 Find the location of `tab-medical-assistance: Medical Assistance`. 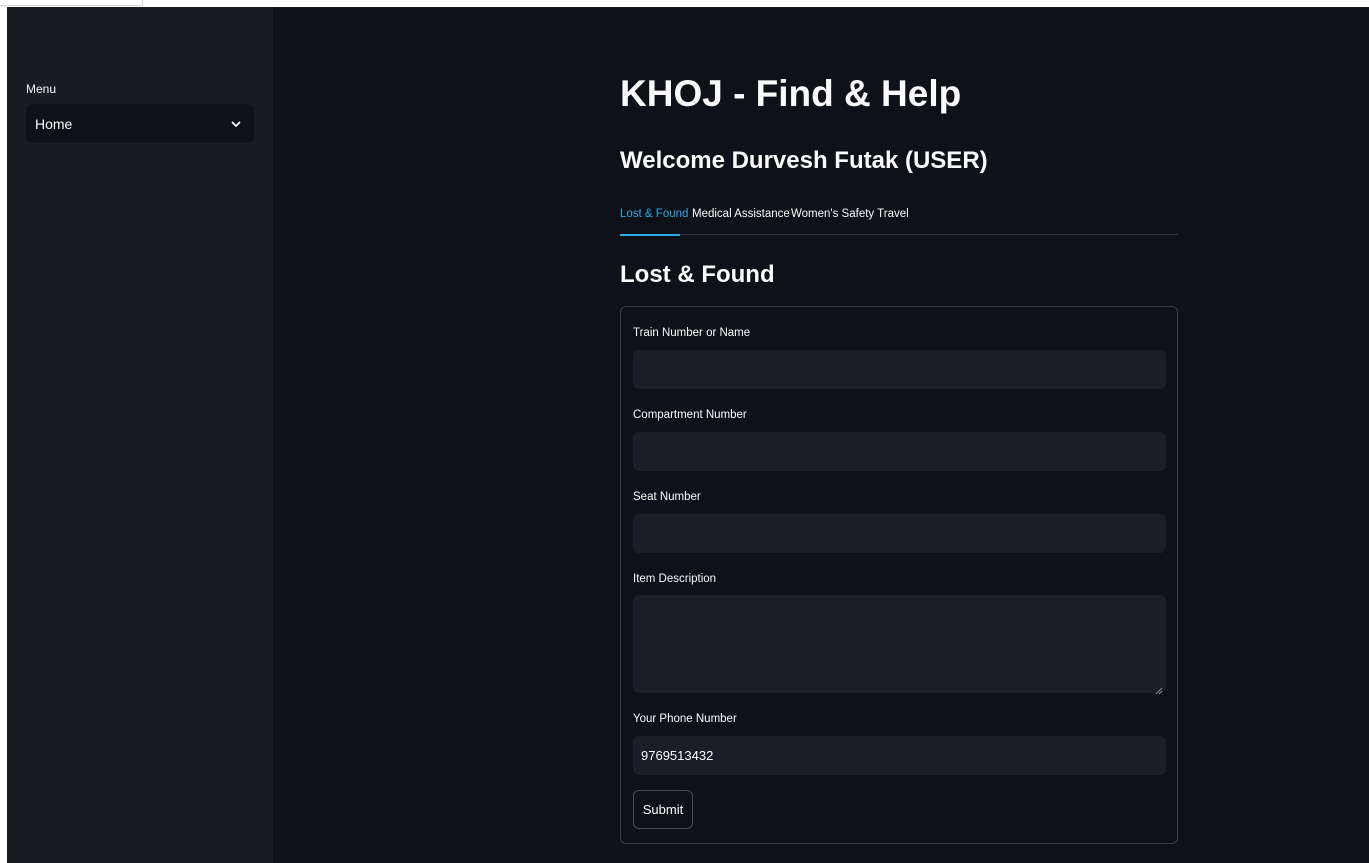

tab-medical-assistance: Medical Assistance is located at coordinates (741, 214).